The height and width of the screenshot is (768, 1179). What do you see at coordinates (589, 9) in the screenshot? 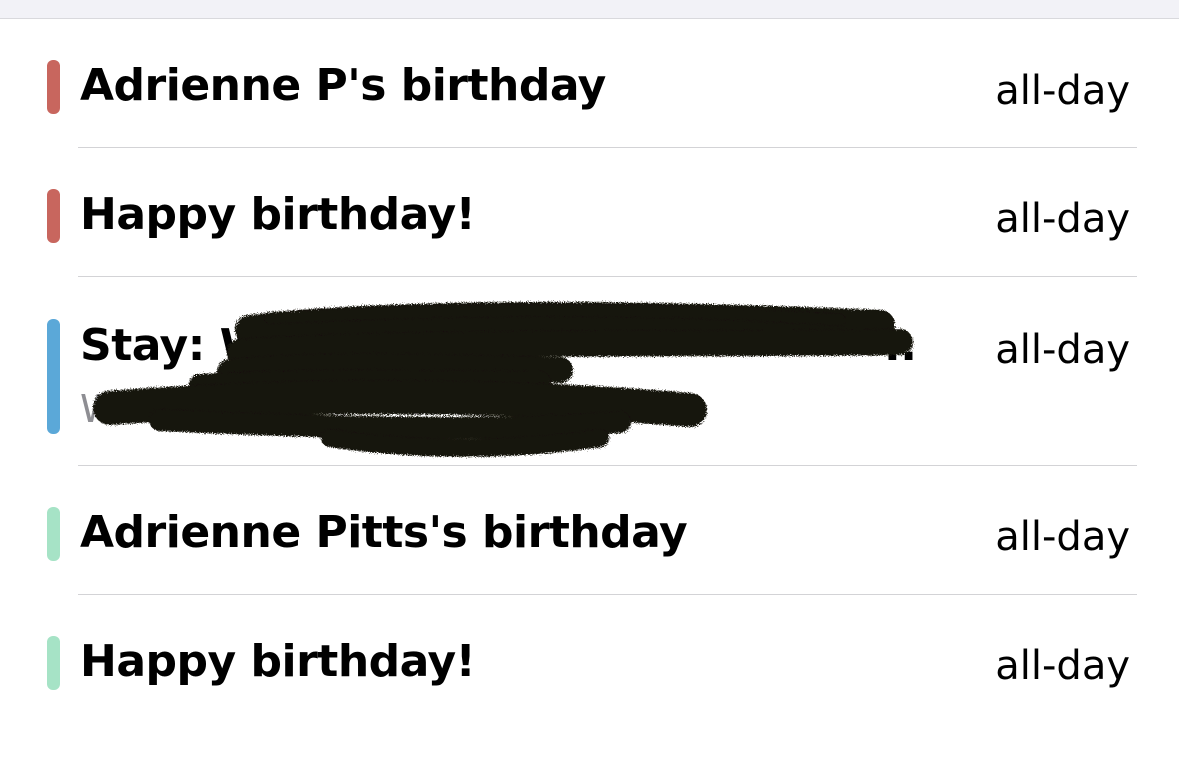
I see `top-bar` at bounding box center [589, 9].